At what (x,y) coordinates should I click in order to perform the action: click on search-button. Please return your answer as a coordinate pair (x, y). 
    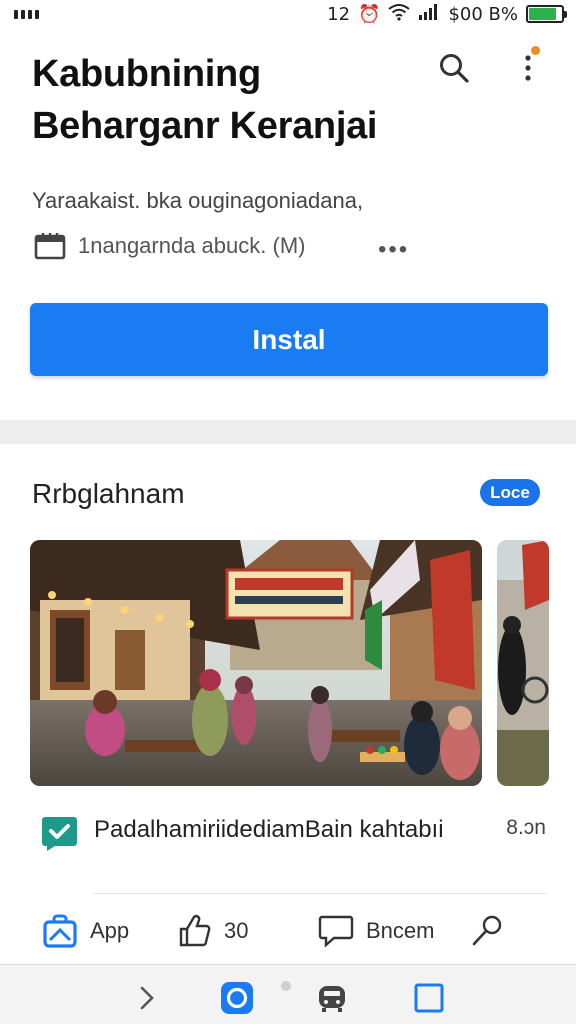
    Looking at the image, I should click on (454, 68).